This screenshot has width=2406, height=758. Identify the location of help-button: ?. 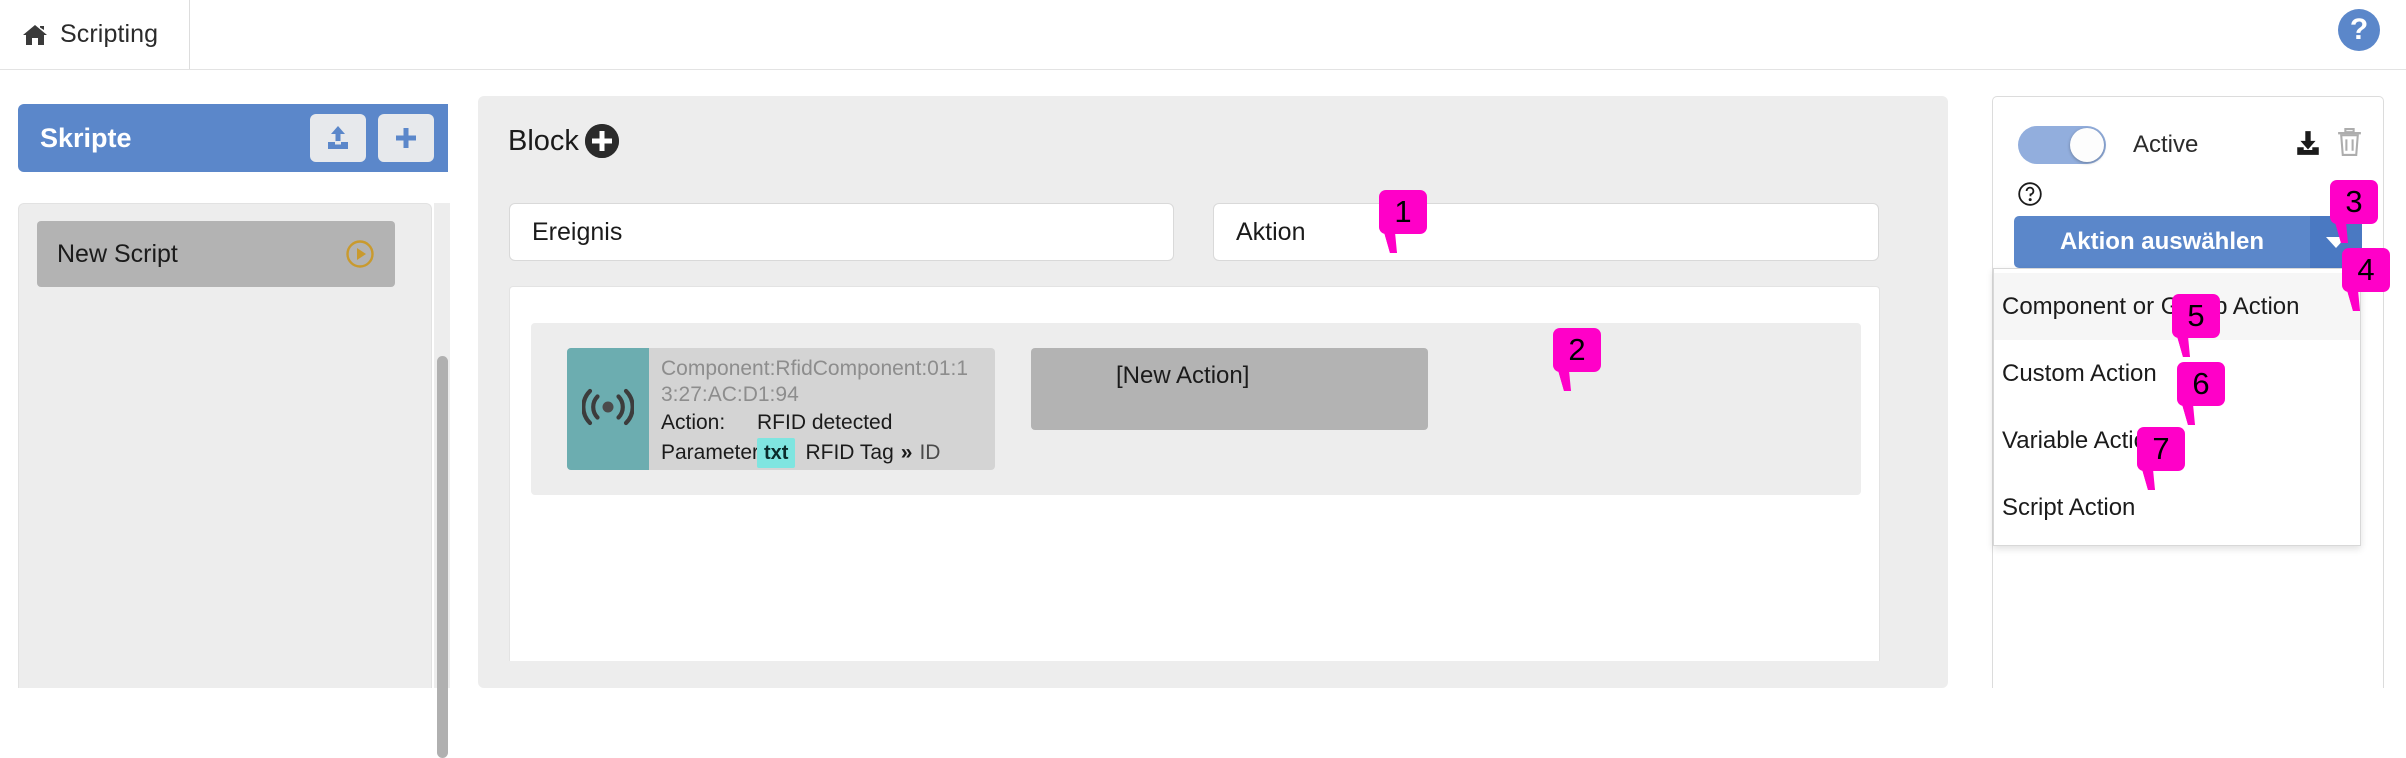
(2359, 30).